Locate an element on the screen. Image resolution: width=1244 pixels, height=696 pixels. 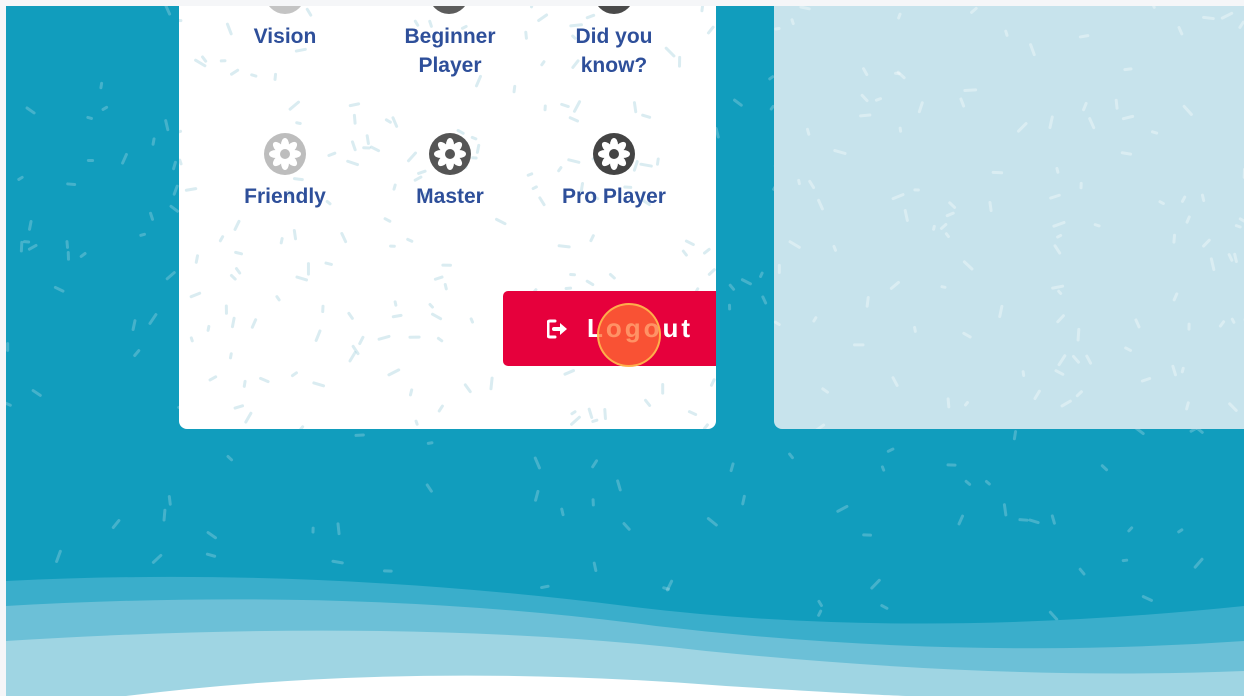
logout-icon is located at coordinates (557, 329).